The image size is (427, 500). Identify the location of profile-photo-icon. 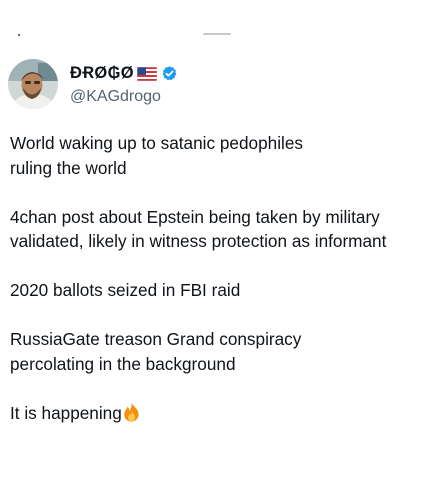
(33, 84).